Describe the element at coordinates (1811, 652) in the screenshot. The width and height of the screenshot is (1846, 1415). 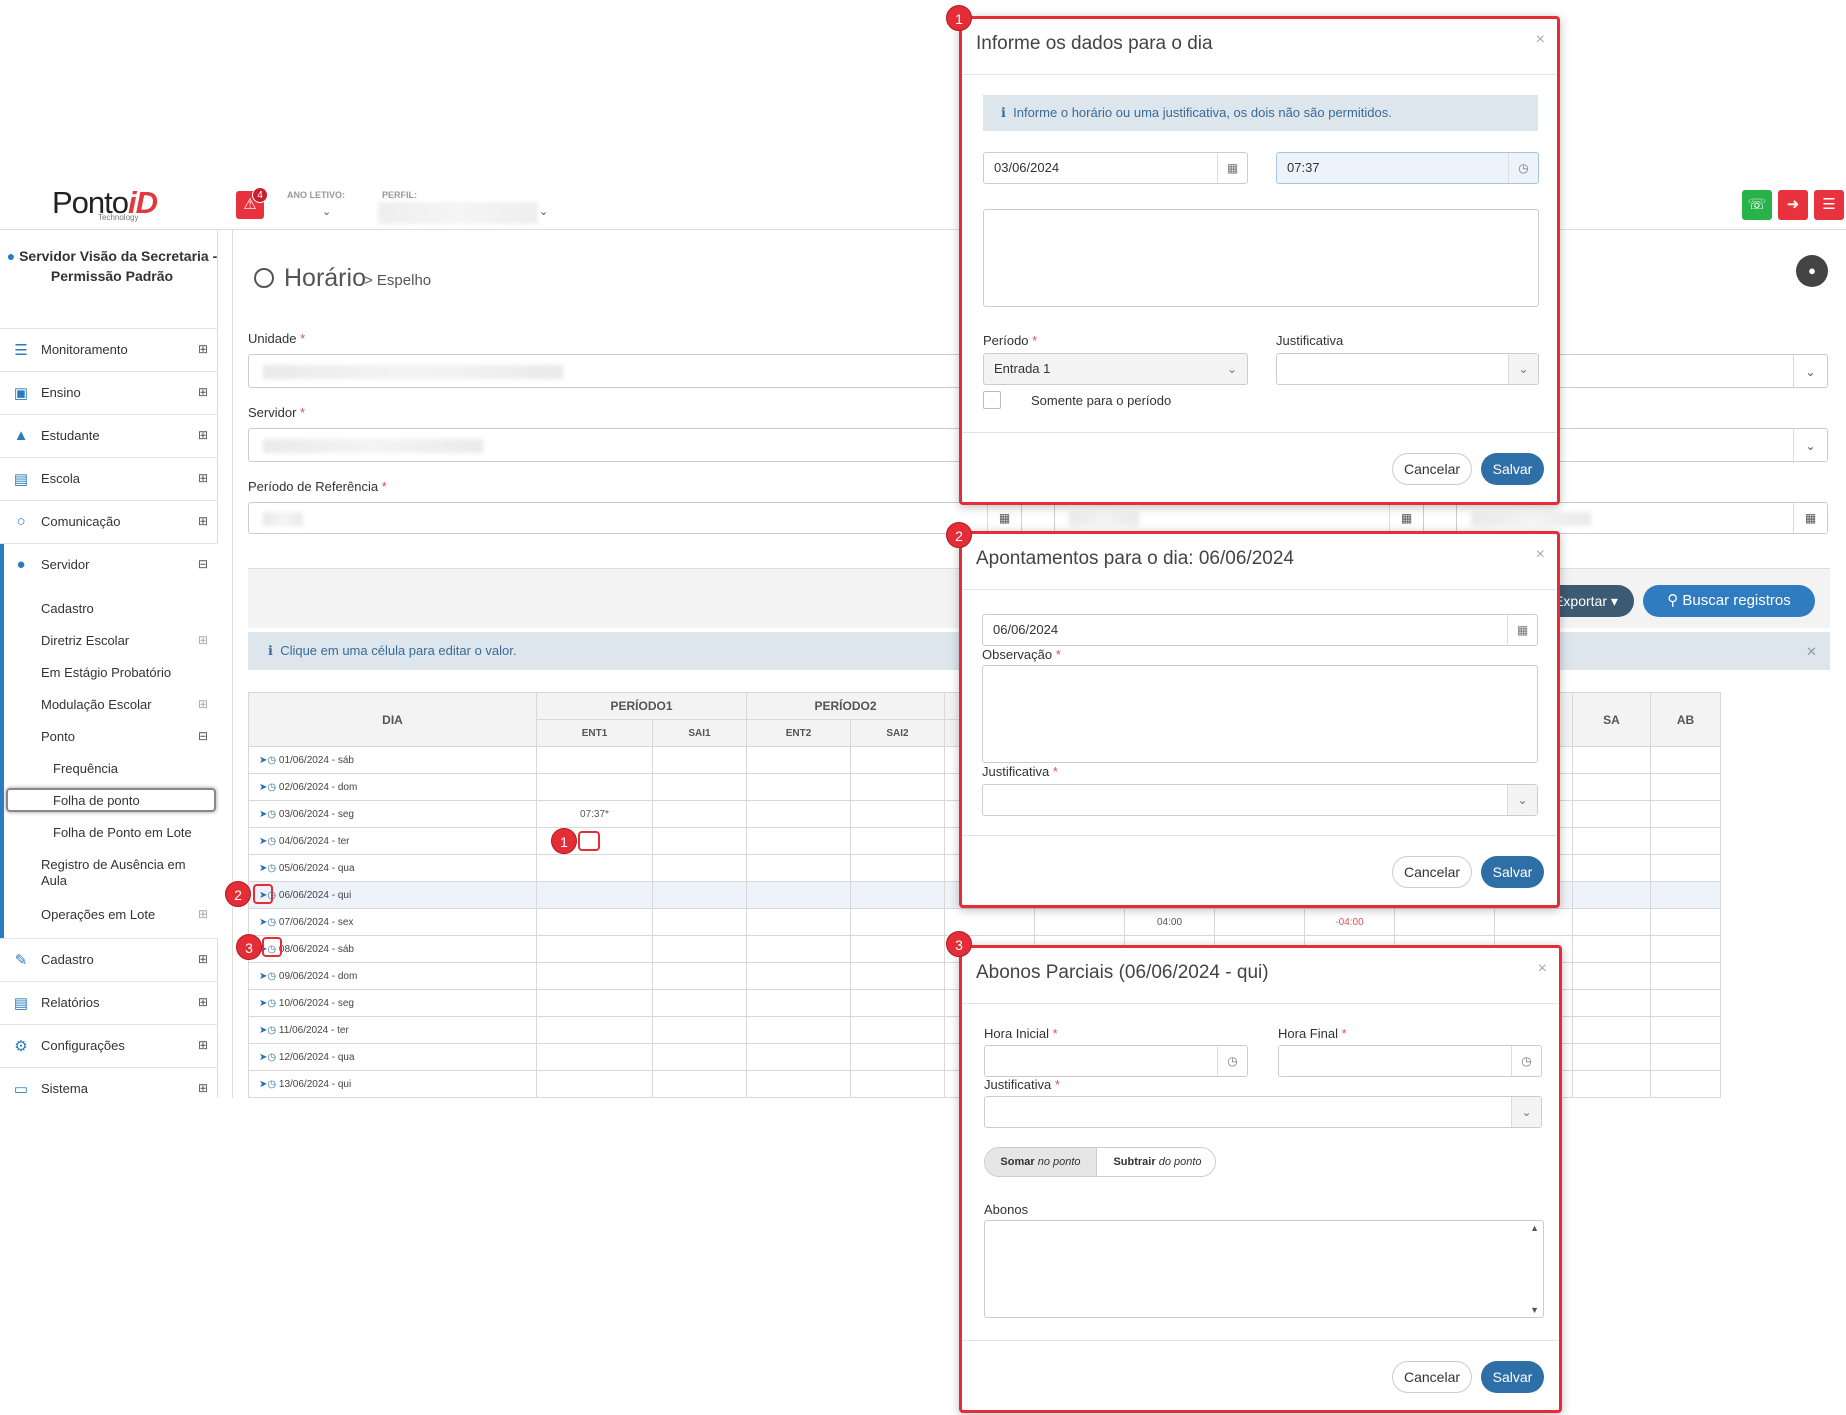
I see `close-icon: ✕` at that location.